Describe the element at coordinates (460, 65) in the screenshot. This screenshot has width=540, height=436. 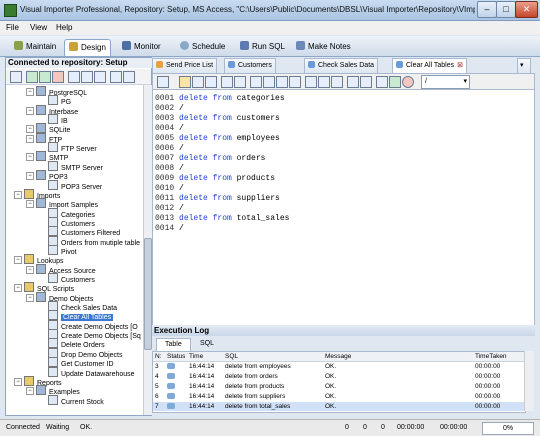
I see `close-tab-icon: ⊠` at that location.